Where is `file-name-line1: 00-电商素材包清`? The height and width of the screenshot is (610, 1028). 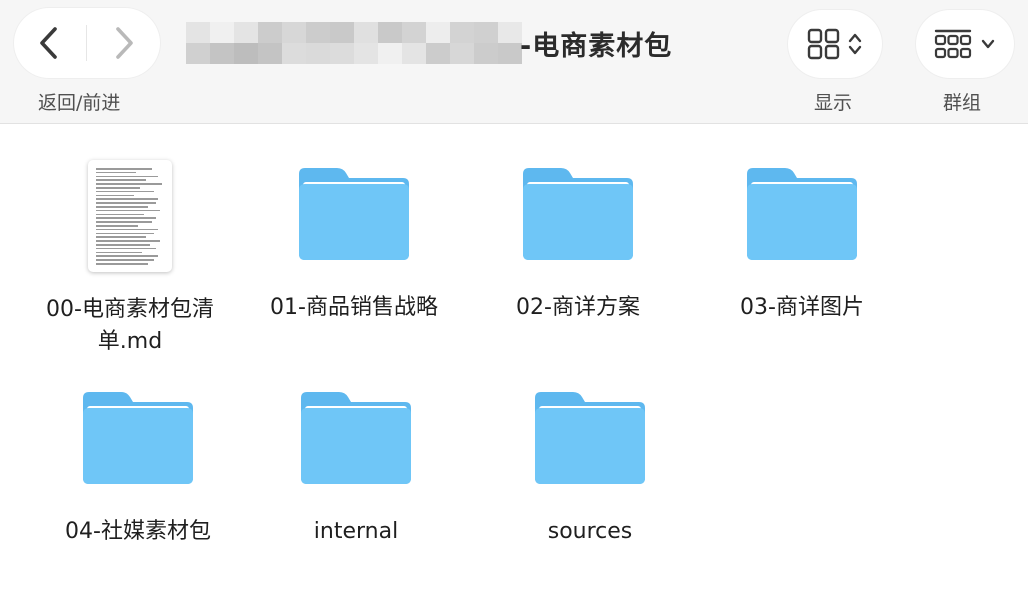
file-name-line1: 00-电商素材包清 is located at coordinates (130, 309).